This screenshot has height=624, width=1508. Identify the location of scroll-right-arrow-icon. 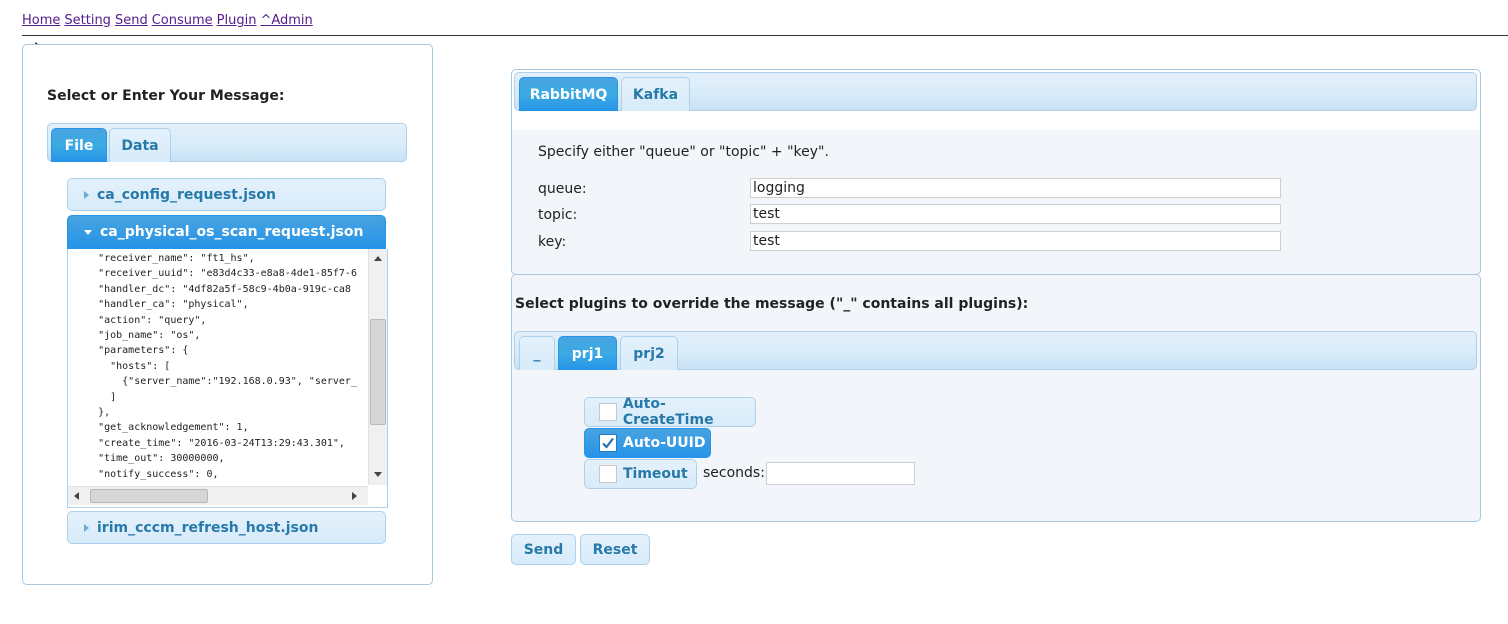
(354, 496).